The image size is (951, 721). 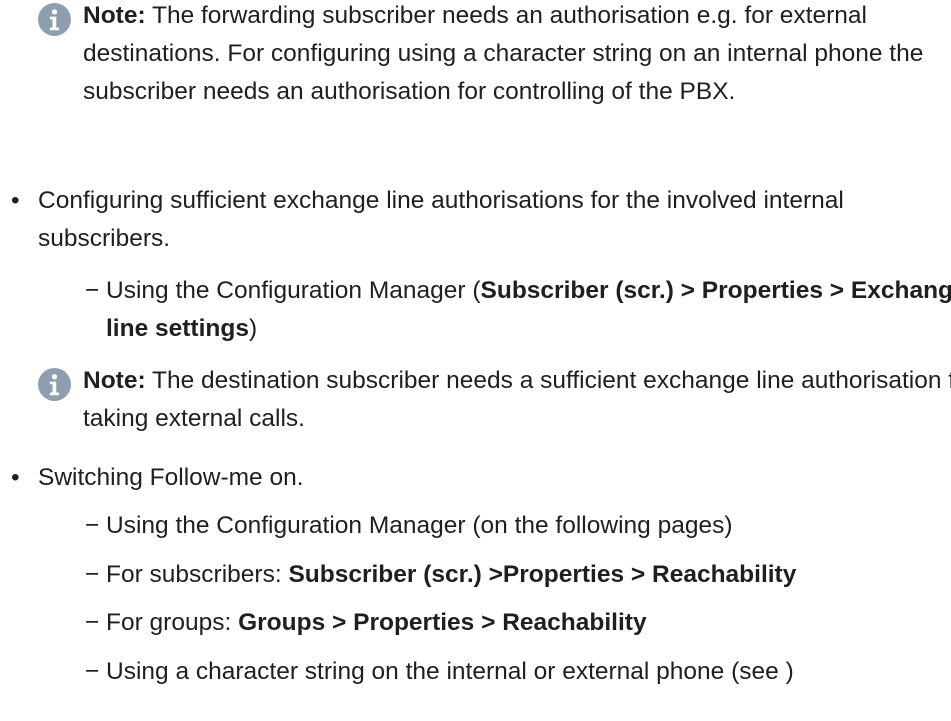 What do you see at coordinates (253, 328) in the screenshot?
I see `sublist-item-suffix: )` at bounding box center [253, 328].